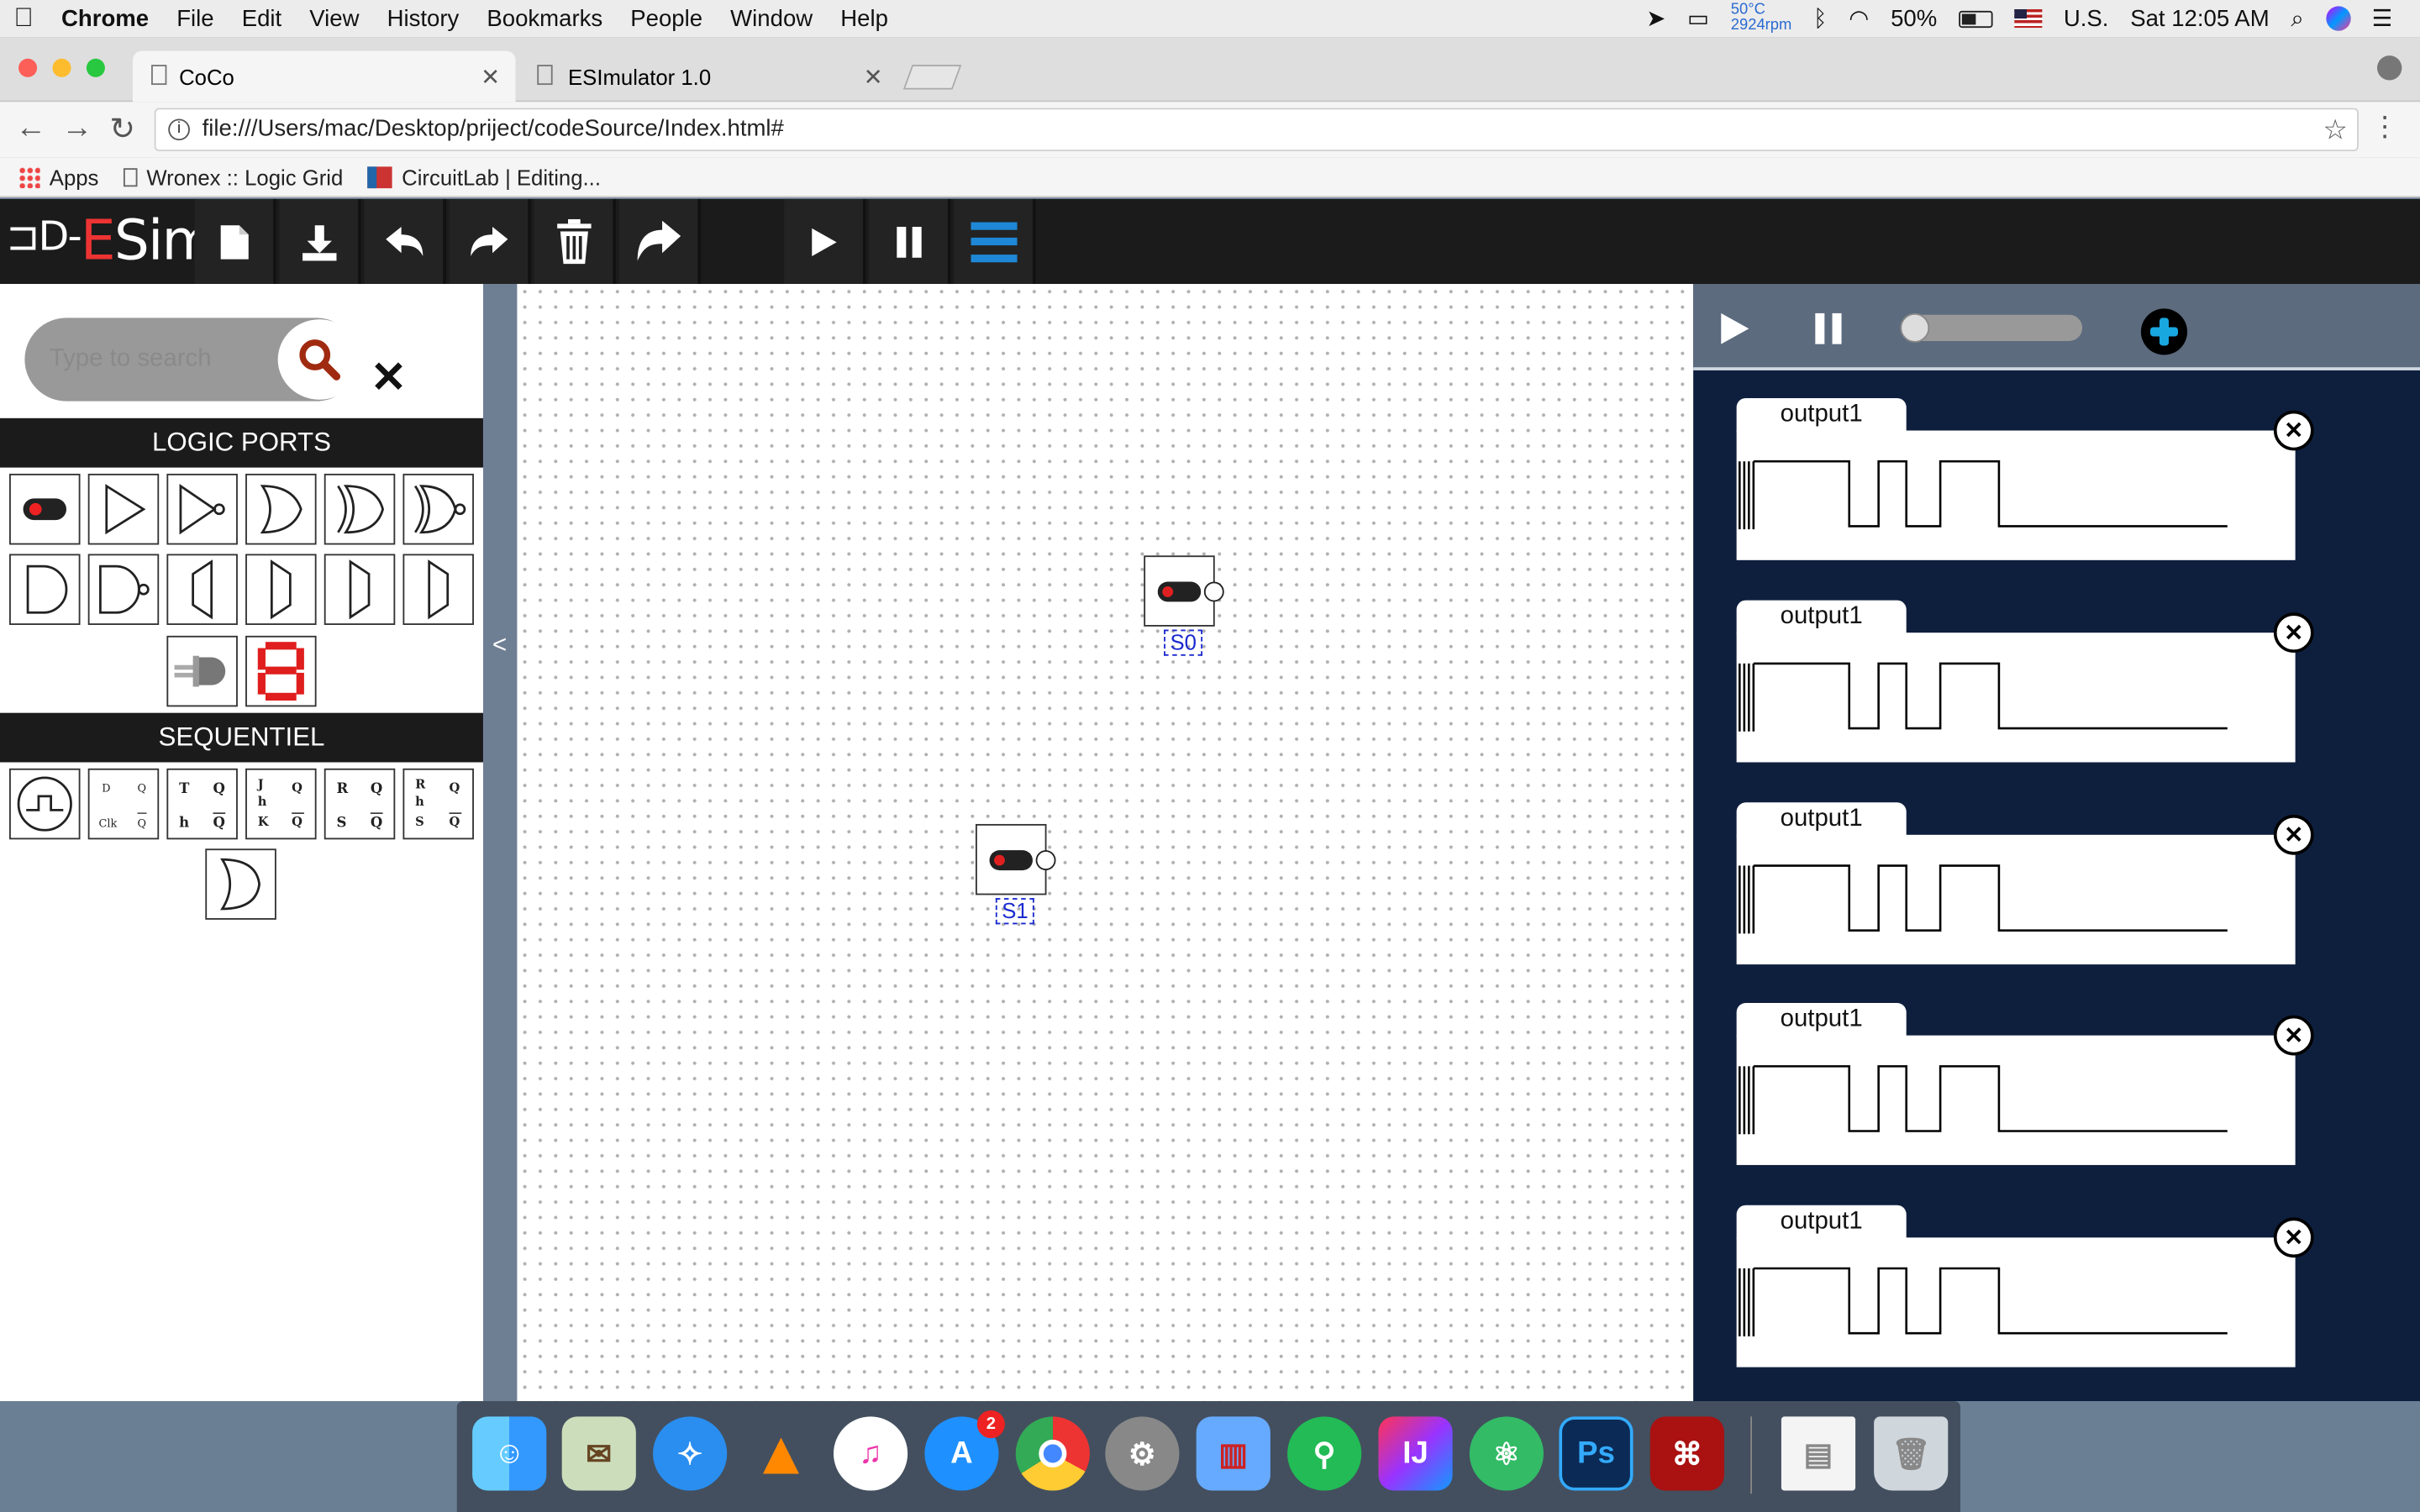  I want to click on add-signal-button, so click(2164, 331).